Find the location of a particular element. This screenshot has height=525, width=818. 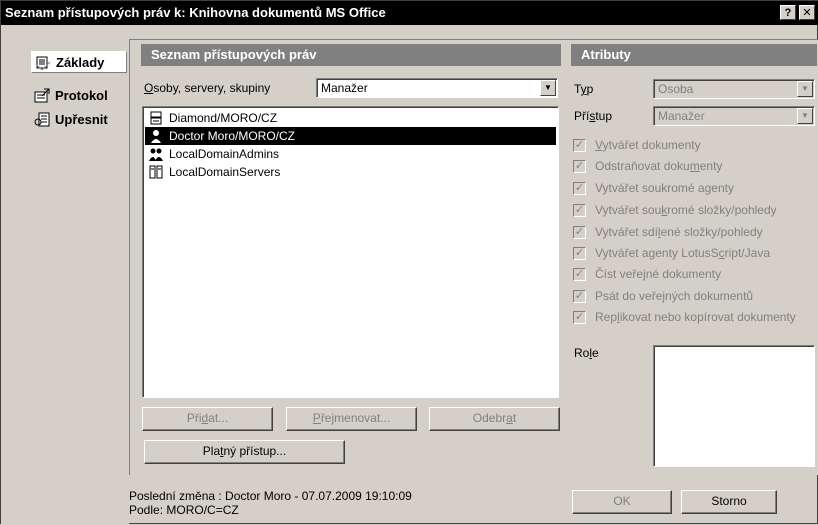

group-icon is located at coordinates (156, 154).